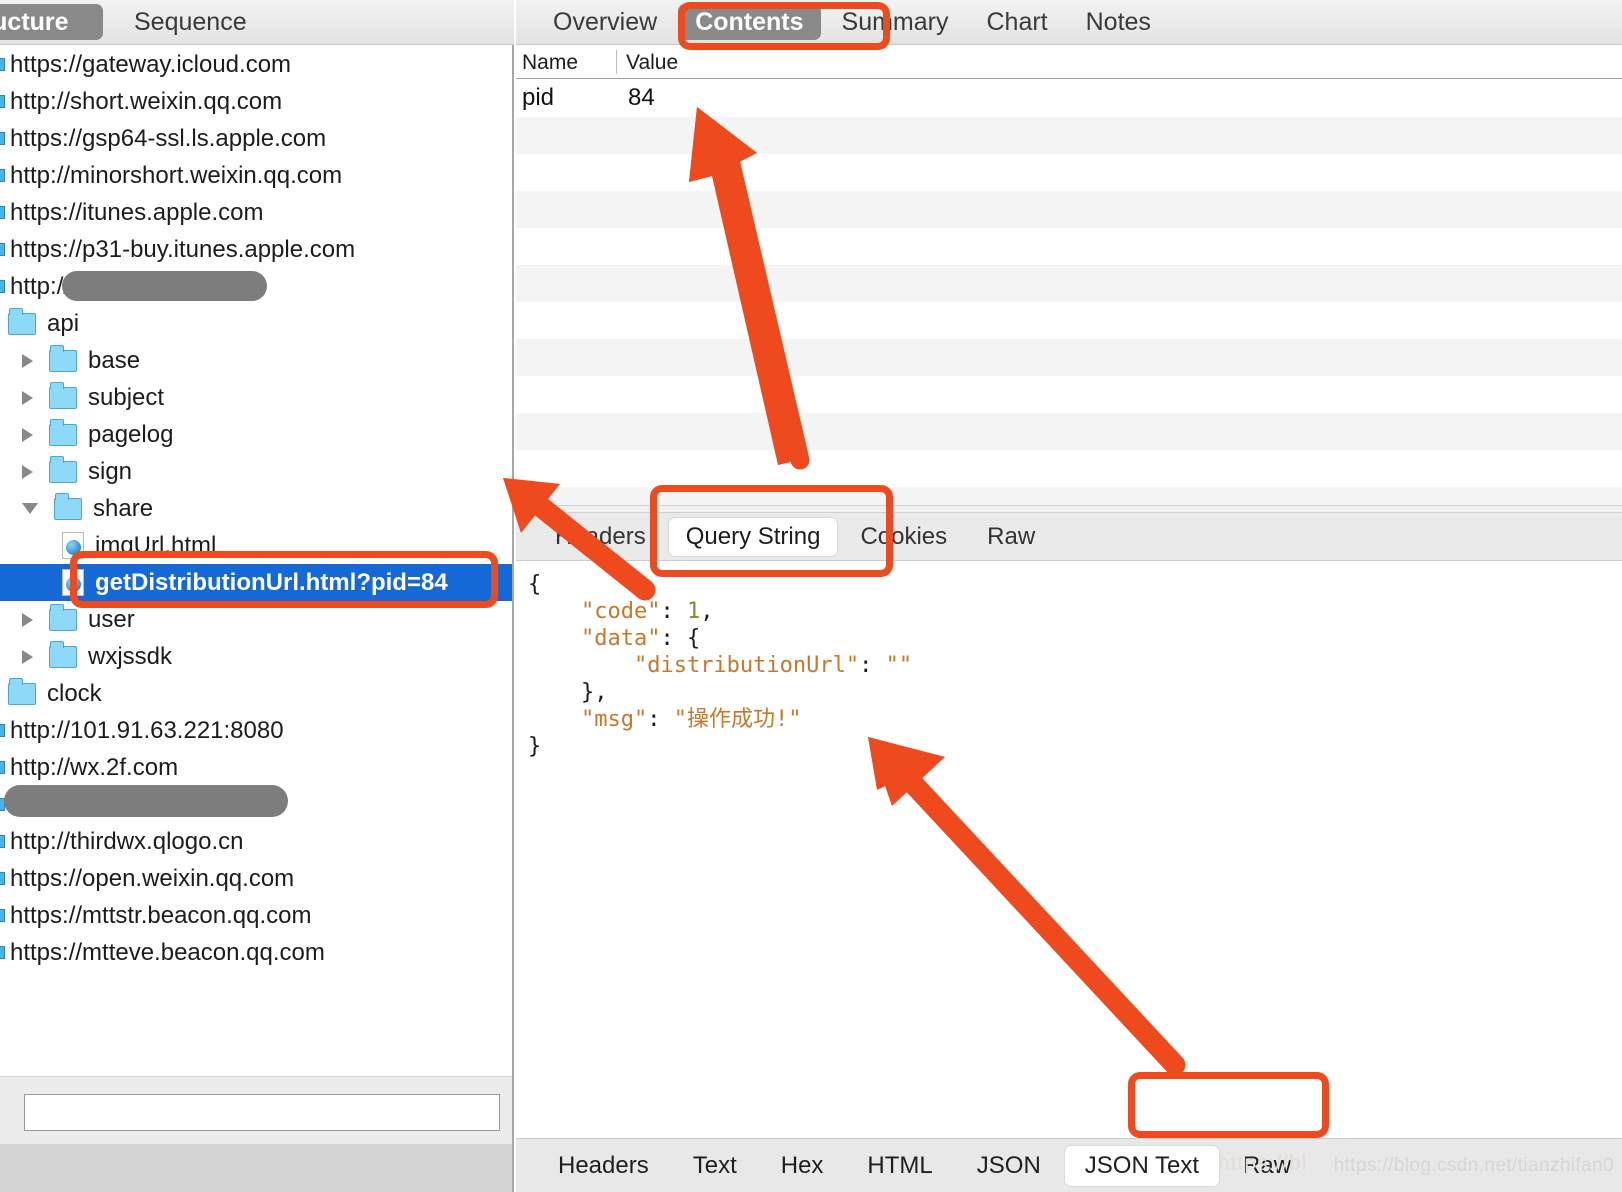 This screenshot has width=1622, height=1192. I want to click on tab-label: Overview, so click(605, 21).